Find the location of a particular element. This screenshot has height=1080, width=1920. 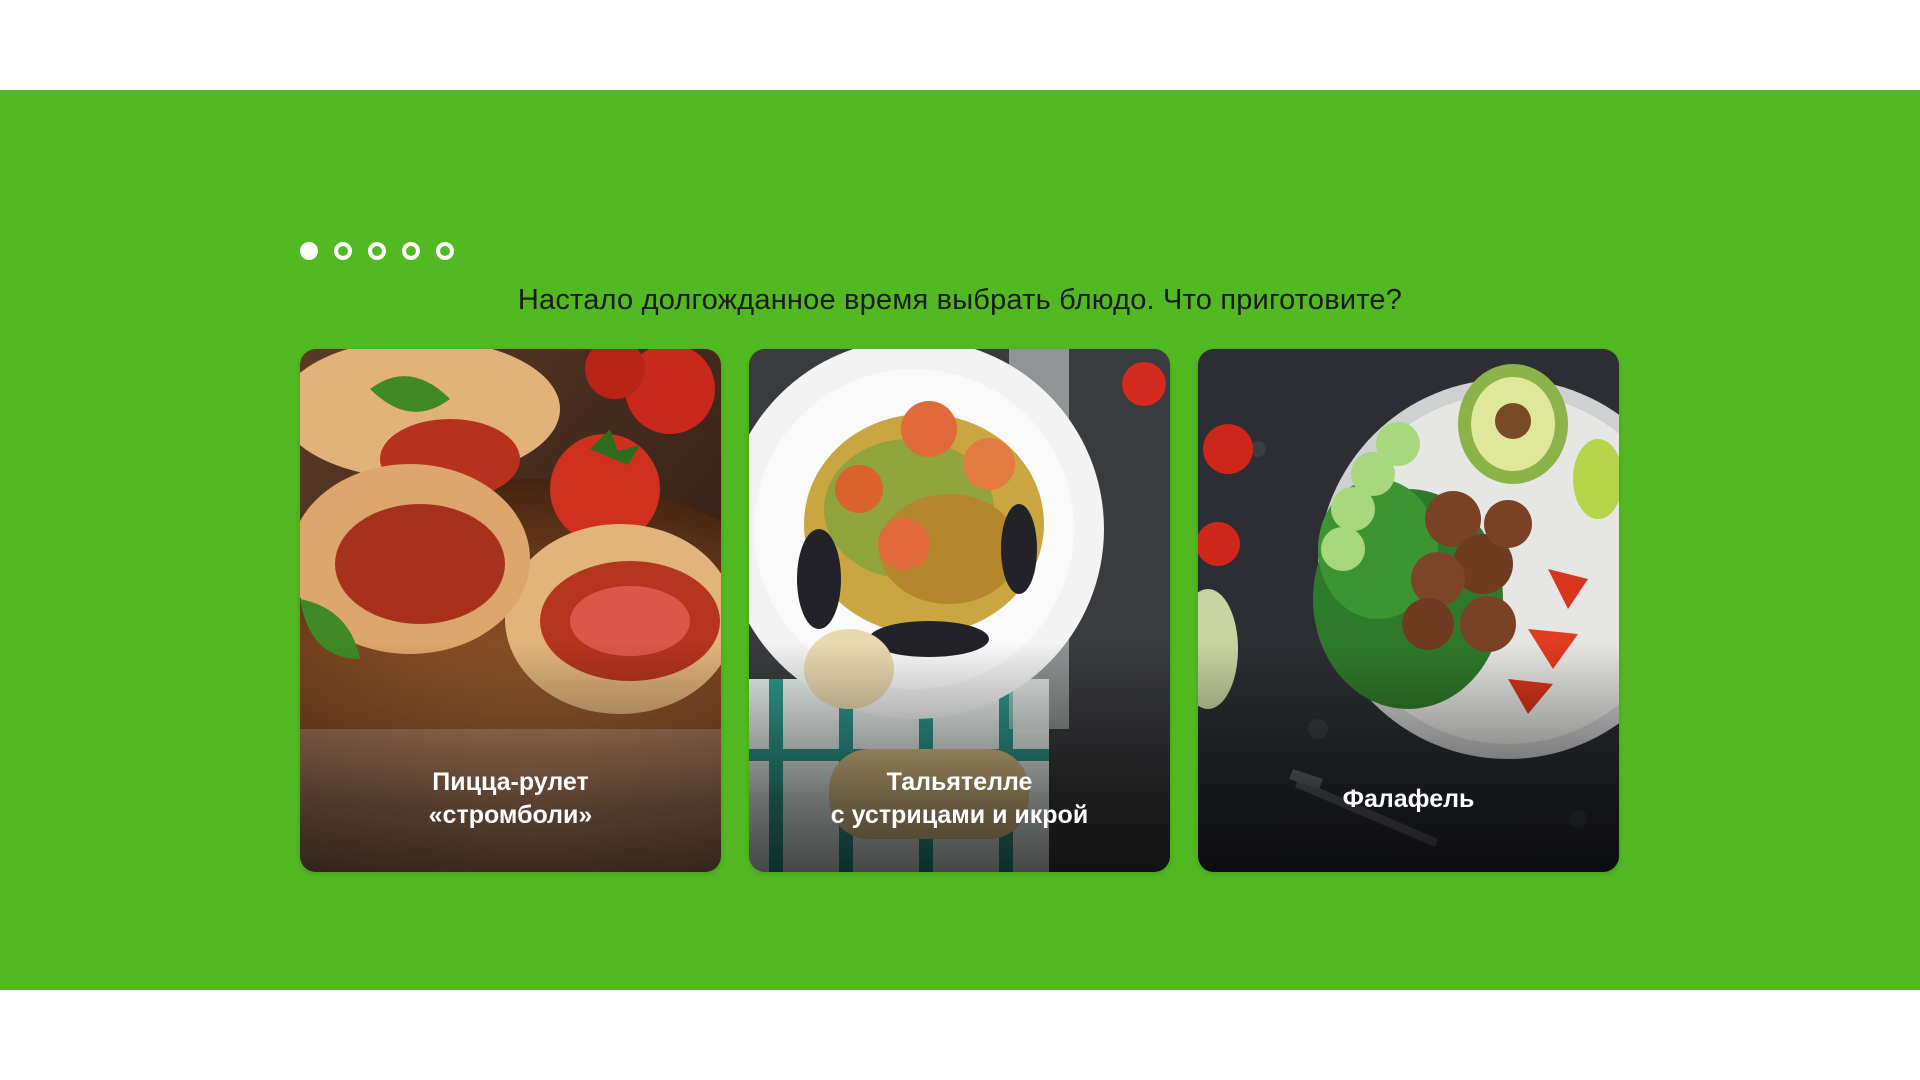

dish-card-falafel: Фалафель is located at coordinates (1408, 610).